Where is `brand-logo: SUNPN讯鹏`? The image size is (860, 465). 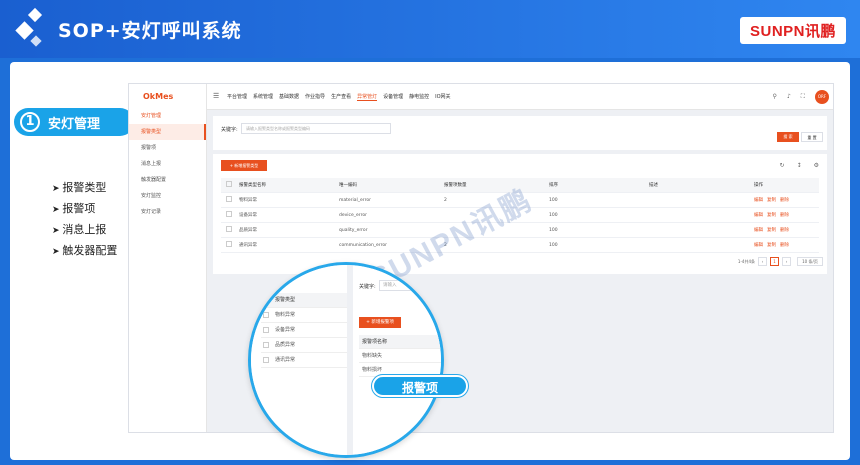 brand-logo: SUNPN讯鹏 is located at coordinates (792, 30).